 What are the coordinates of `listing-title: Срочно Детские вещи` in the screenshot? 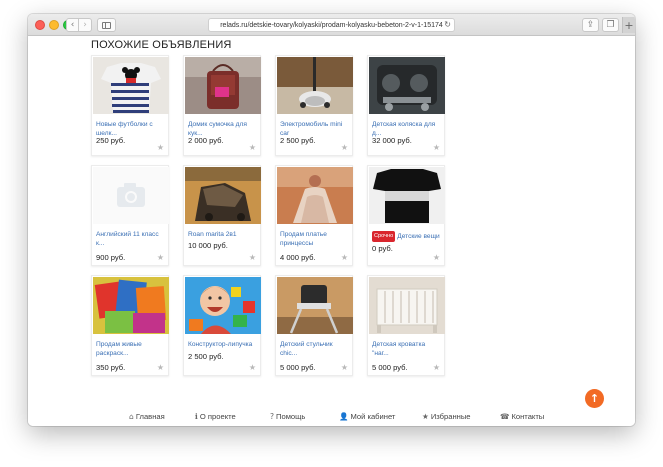 It's located at (407, 236).